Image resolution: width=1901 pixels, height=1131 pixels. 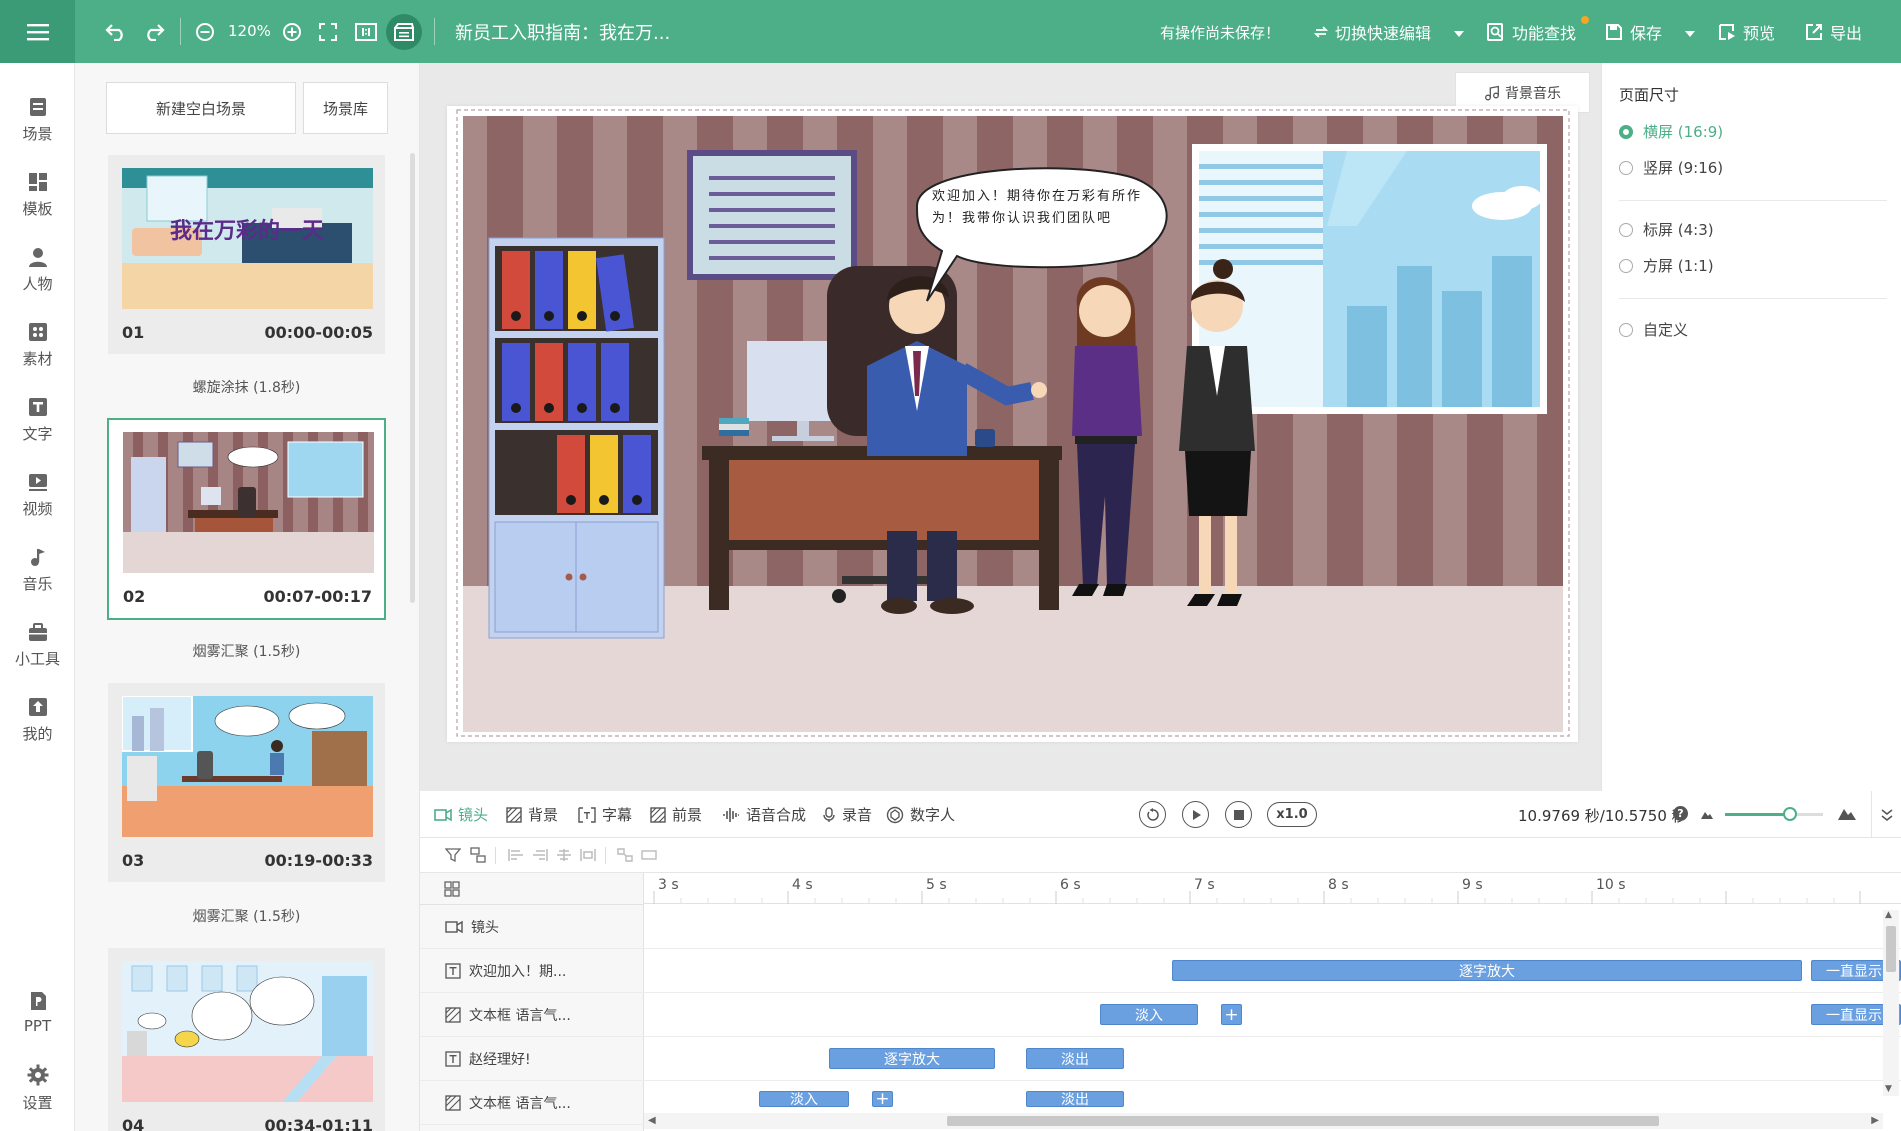 I want to click on scene-thumbnail, so click(x=247, y=1031).